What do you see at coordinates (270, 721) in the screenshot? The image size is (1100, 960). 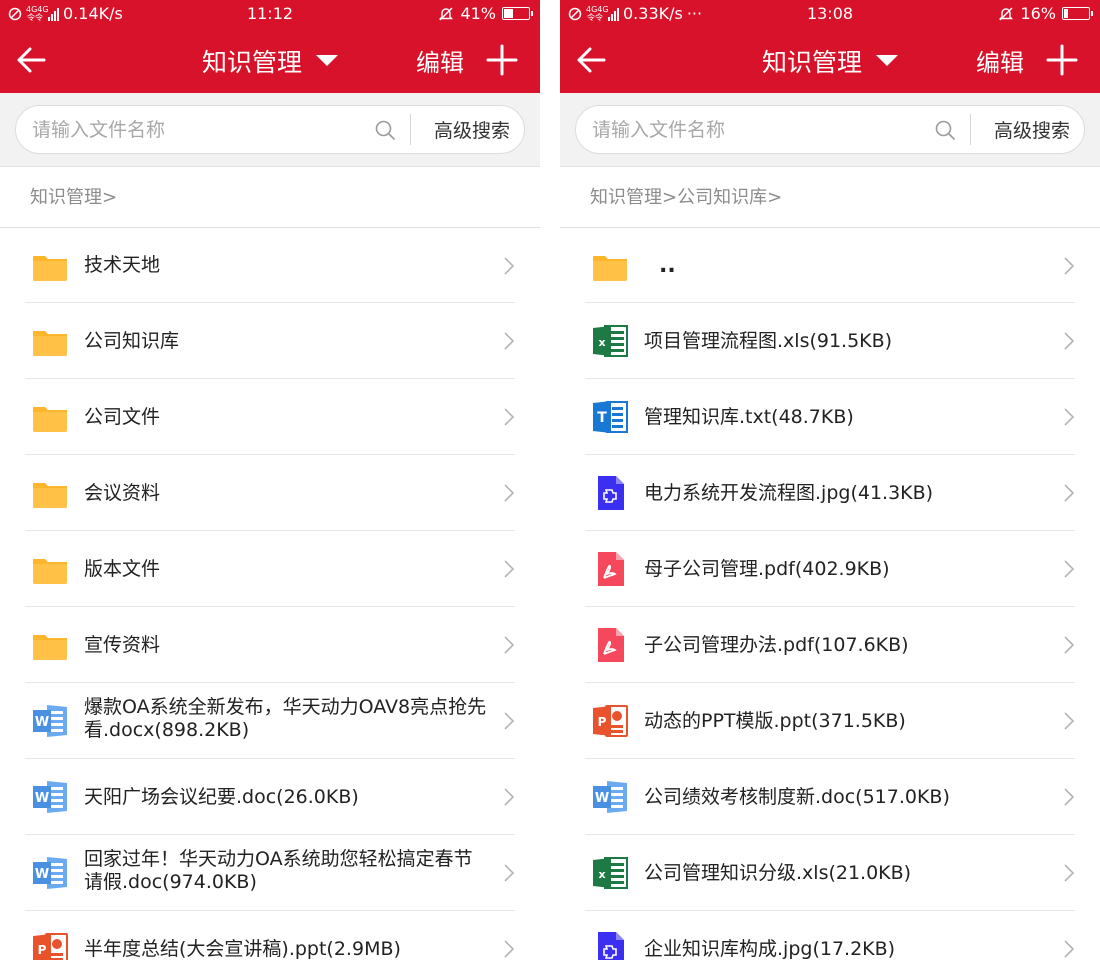 I see `file-row: W 爆款OA系统全新发布，华天动力OAV8亮点抢先看.docx(898.2KB)` at bounding box center [270, 721].